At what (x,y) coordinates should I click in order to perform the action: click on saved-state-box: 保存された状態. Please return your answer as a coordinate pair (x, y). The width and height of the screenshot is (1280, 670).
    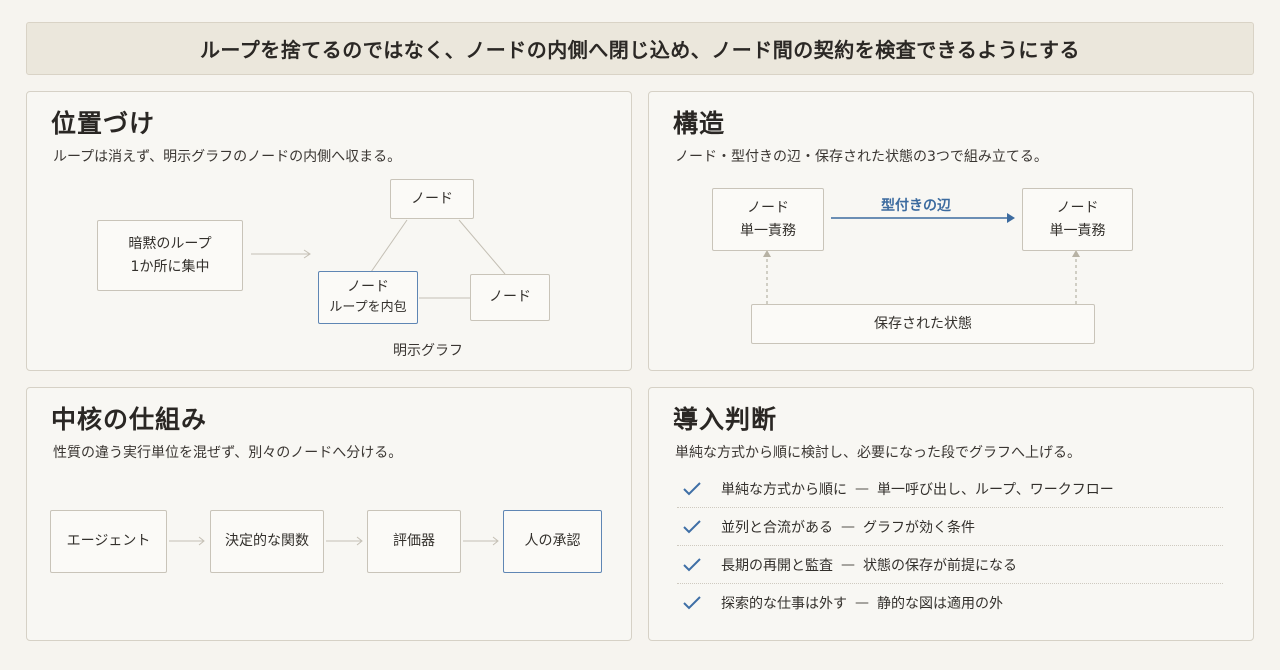
    Looking at the image, I should click on (923, 324).